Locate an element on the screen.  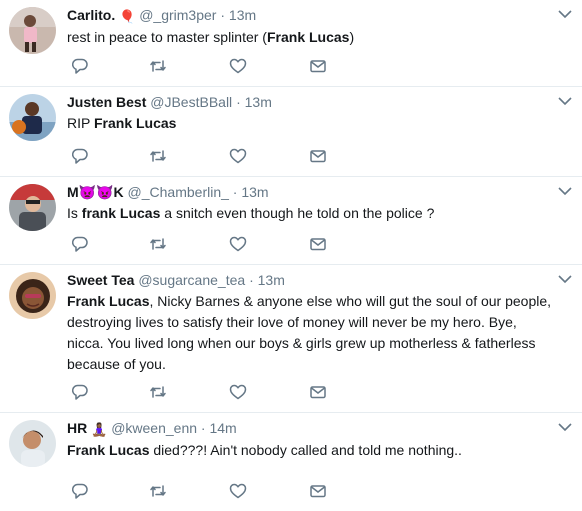
tweet-text-part: ) is located at coordinates (352, 37).